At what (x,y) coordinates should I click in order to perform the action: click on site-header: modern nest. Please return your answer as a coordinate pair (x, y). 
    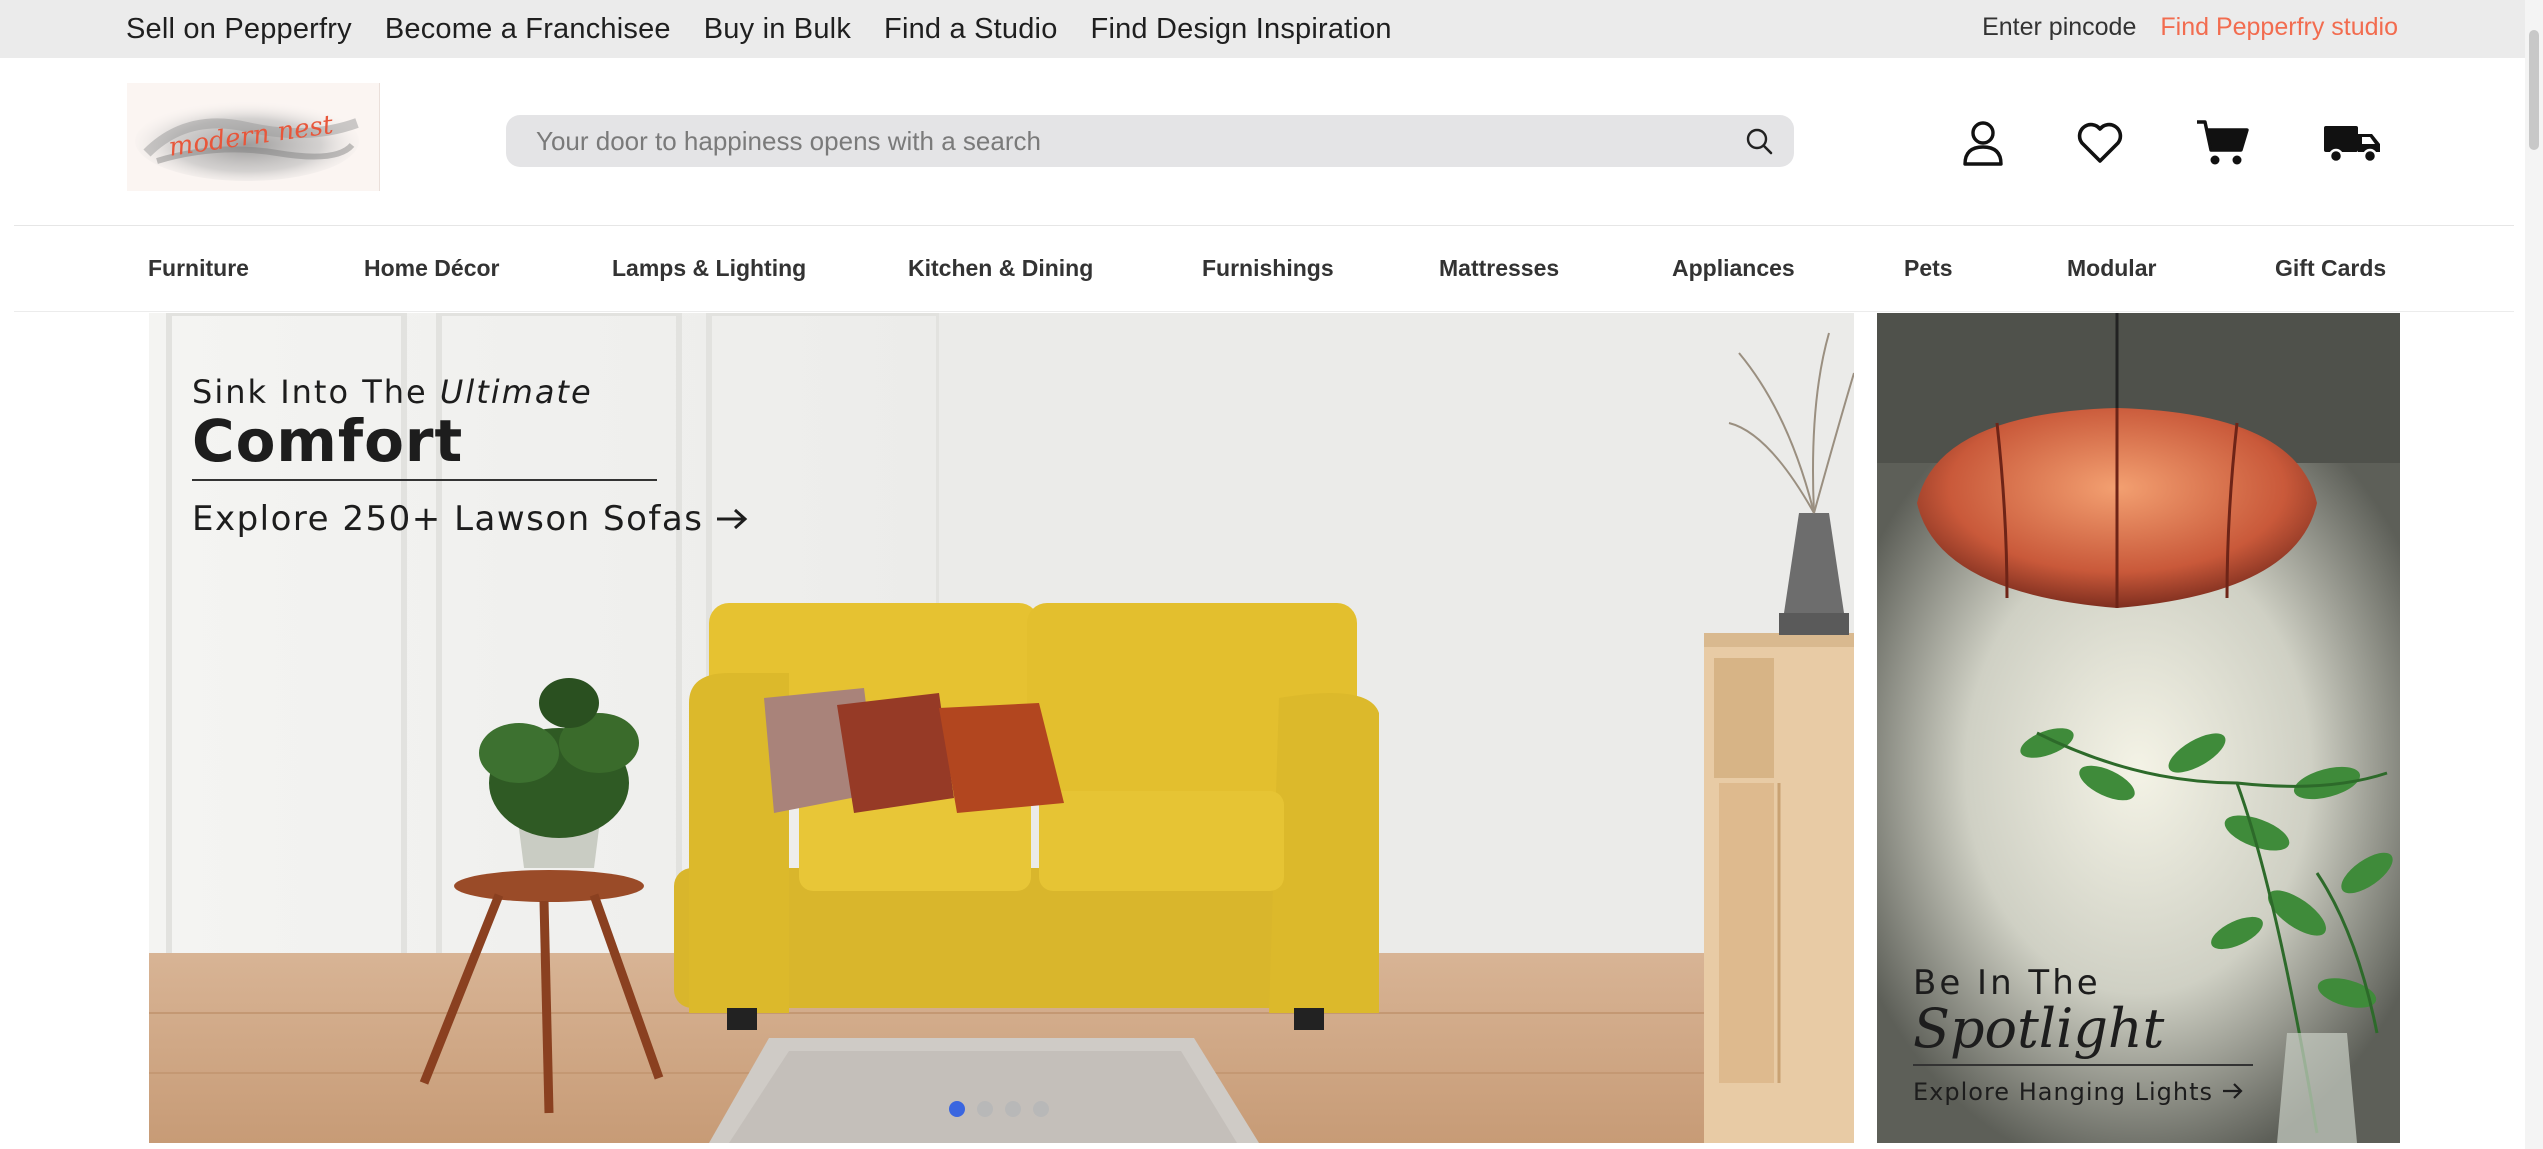
    Looking at the image, I should click on (1271, 142).